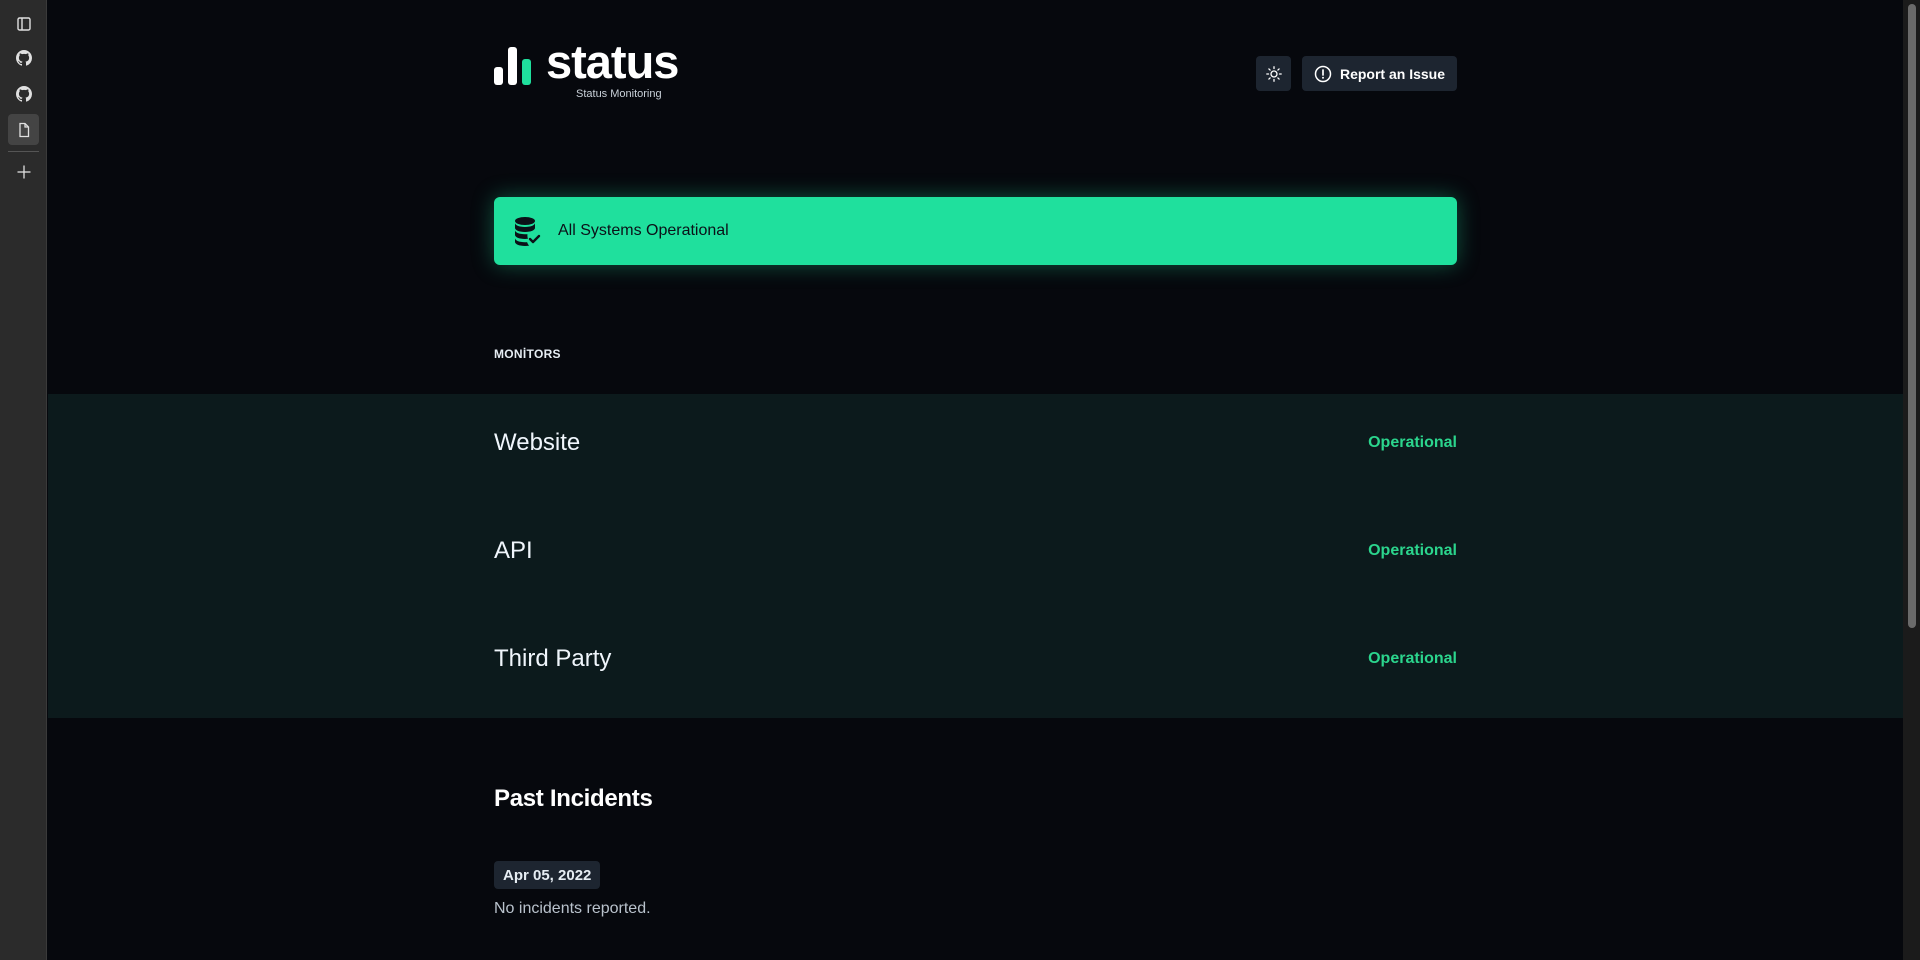  What do you see at coordinates (553, 658) in the screenshot?
I see `monitor-name: Third Party` at bounding box center [553, 658].